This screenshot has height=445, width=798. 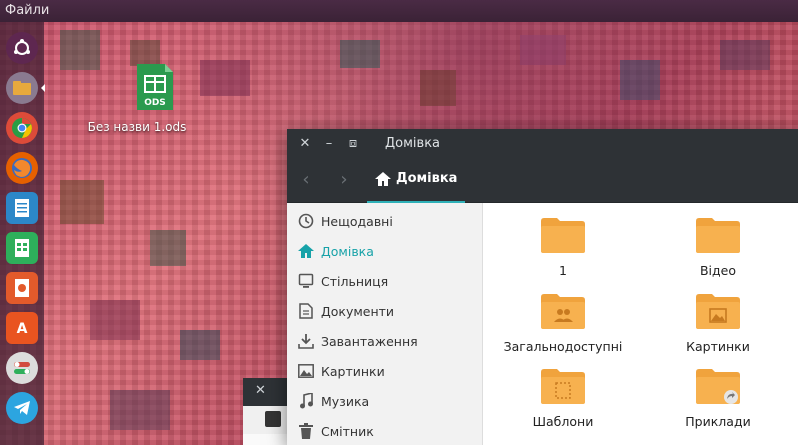 What do you see at coordinates (384, 430) in the screenshot?
I see `sidebar-item-trash: Смітник` at bounding box center [384, 430].